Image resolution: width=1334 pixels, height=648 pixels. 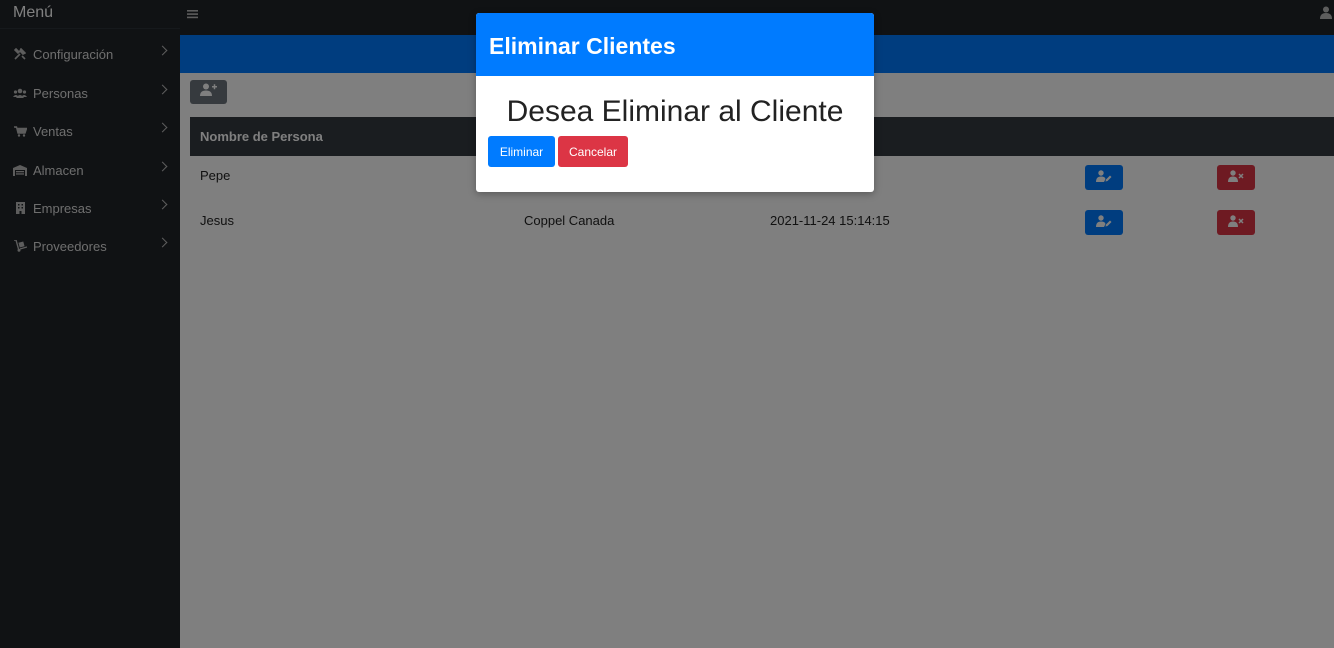 What do you see at coordinates (675, 111) in the screenshot?
I see `modal-message: Desea Eliminar al Cliente` at bounding box center [675, 111].